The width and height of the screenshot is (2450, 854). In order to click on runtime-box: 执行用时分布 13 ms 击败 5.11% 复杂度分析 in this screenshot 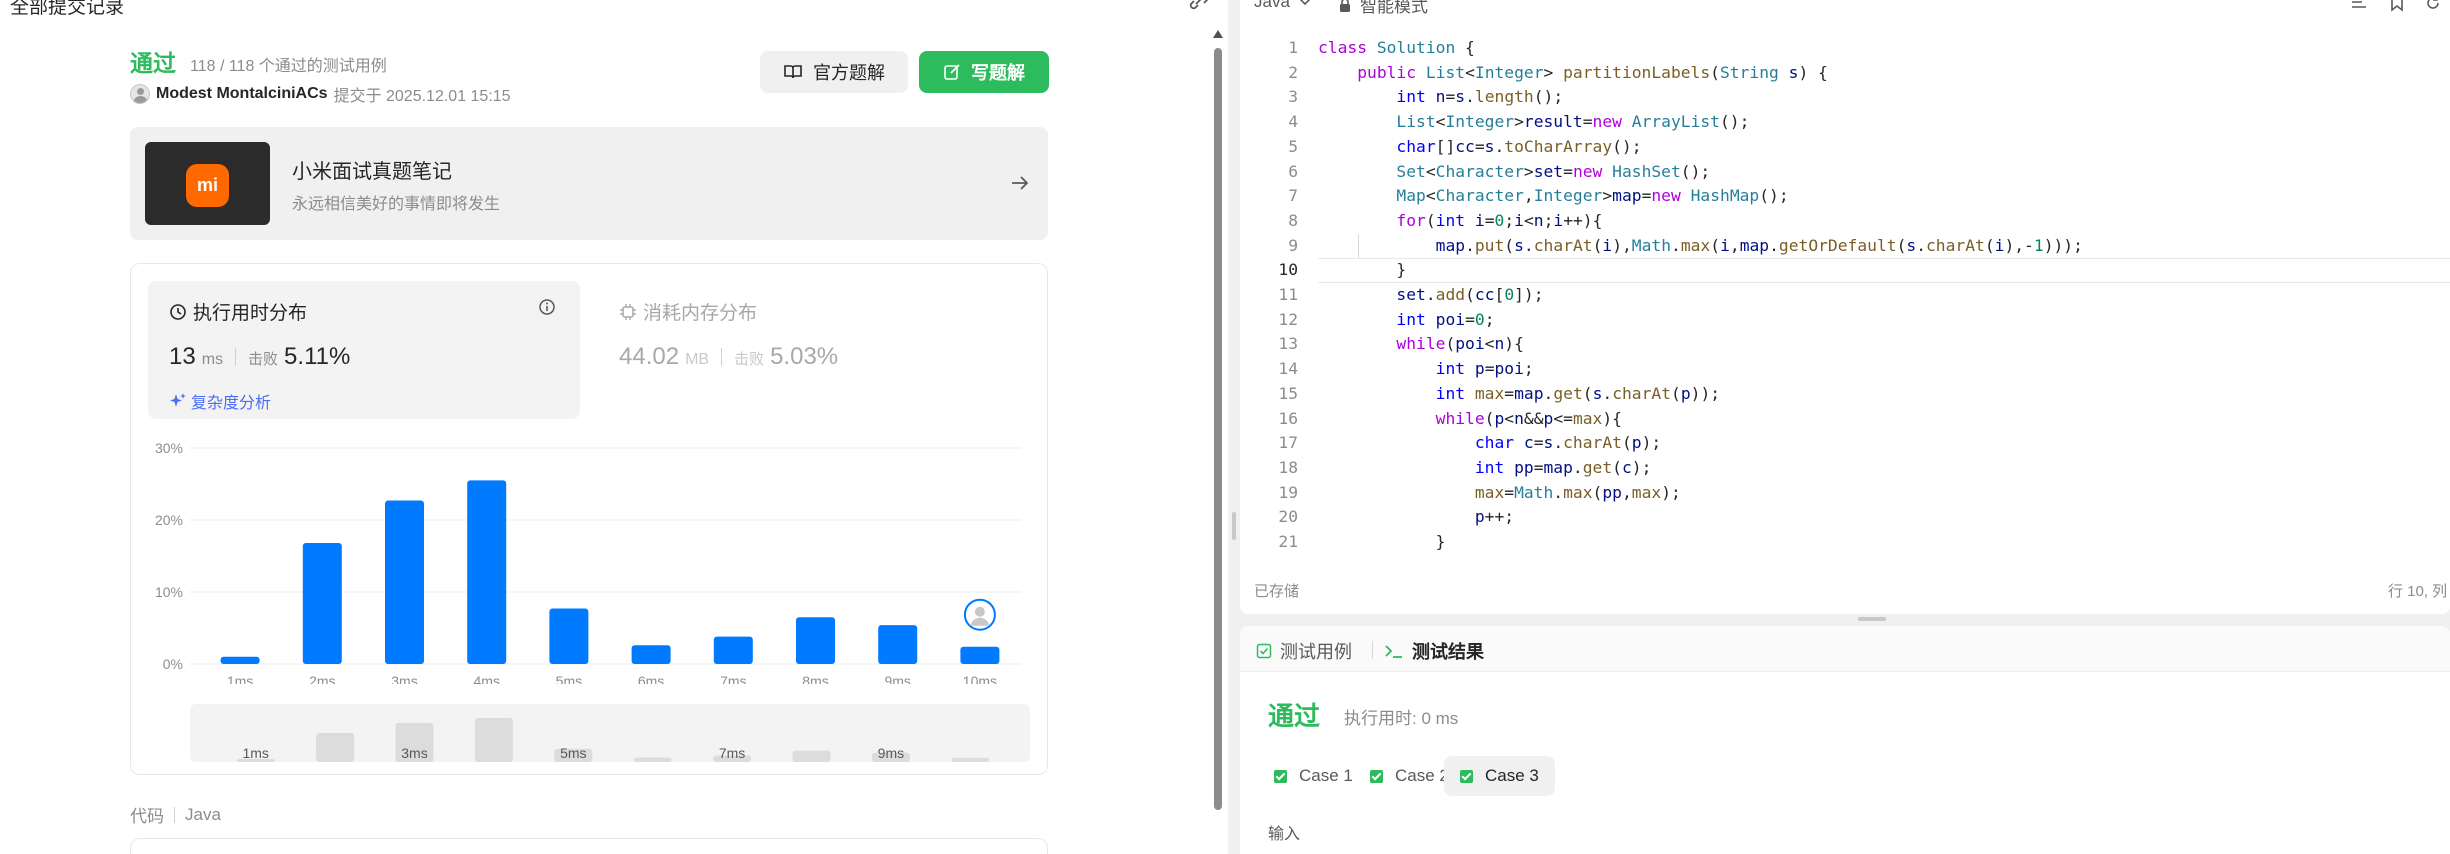, I will do `click(364, 350)`.